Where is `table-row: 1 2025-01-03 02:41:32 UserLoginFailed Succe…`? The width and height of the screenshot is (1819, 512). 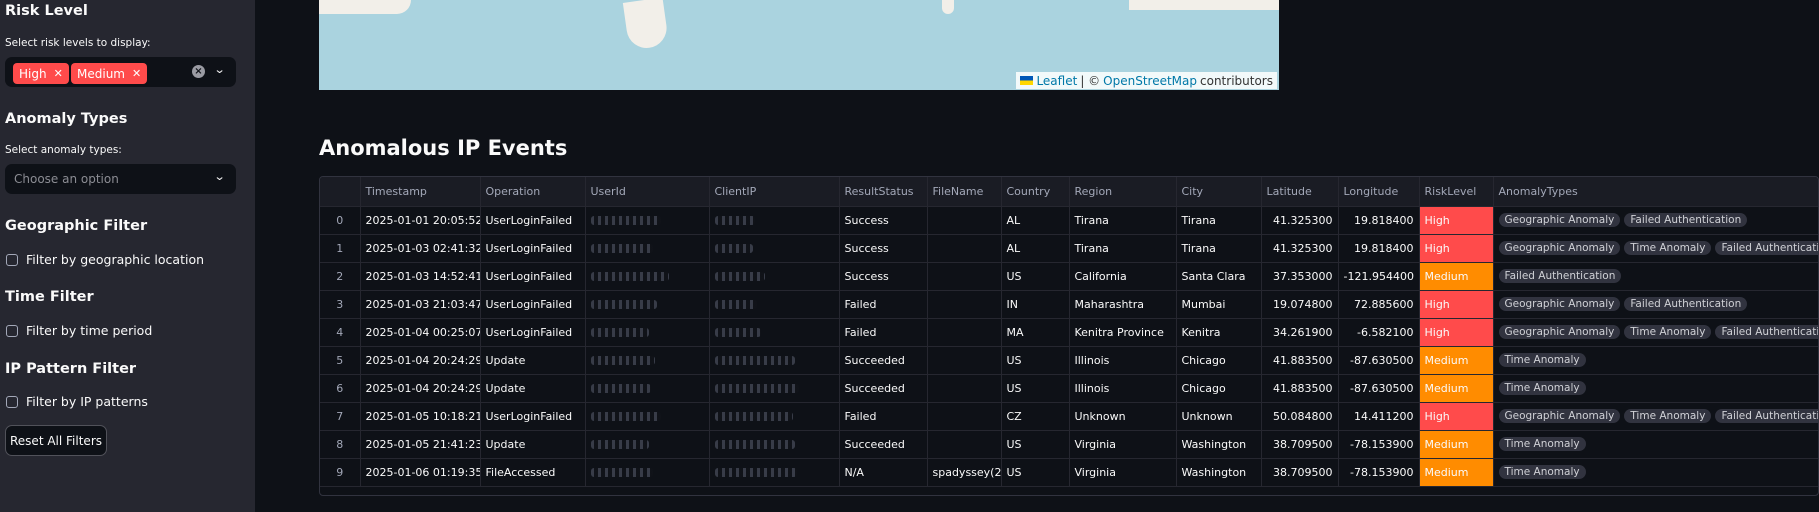
table-row: 1 2025-01-03 02:41:32 UserLoginFailed Succe… is located at coordinates (1069, 248).